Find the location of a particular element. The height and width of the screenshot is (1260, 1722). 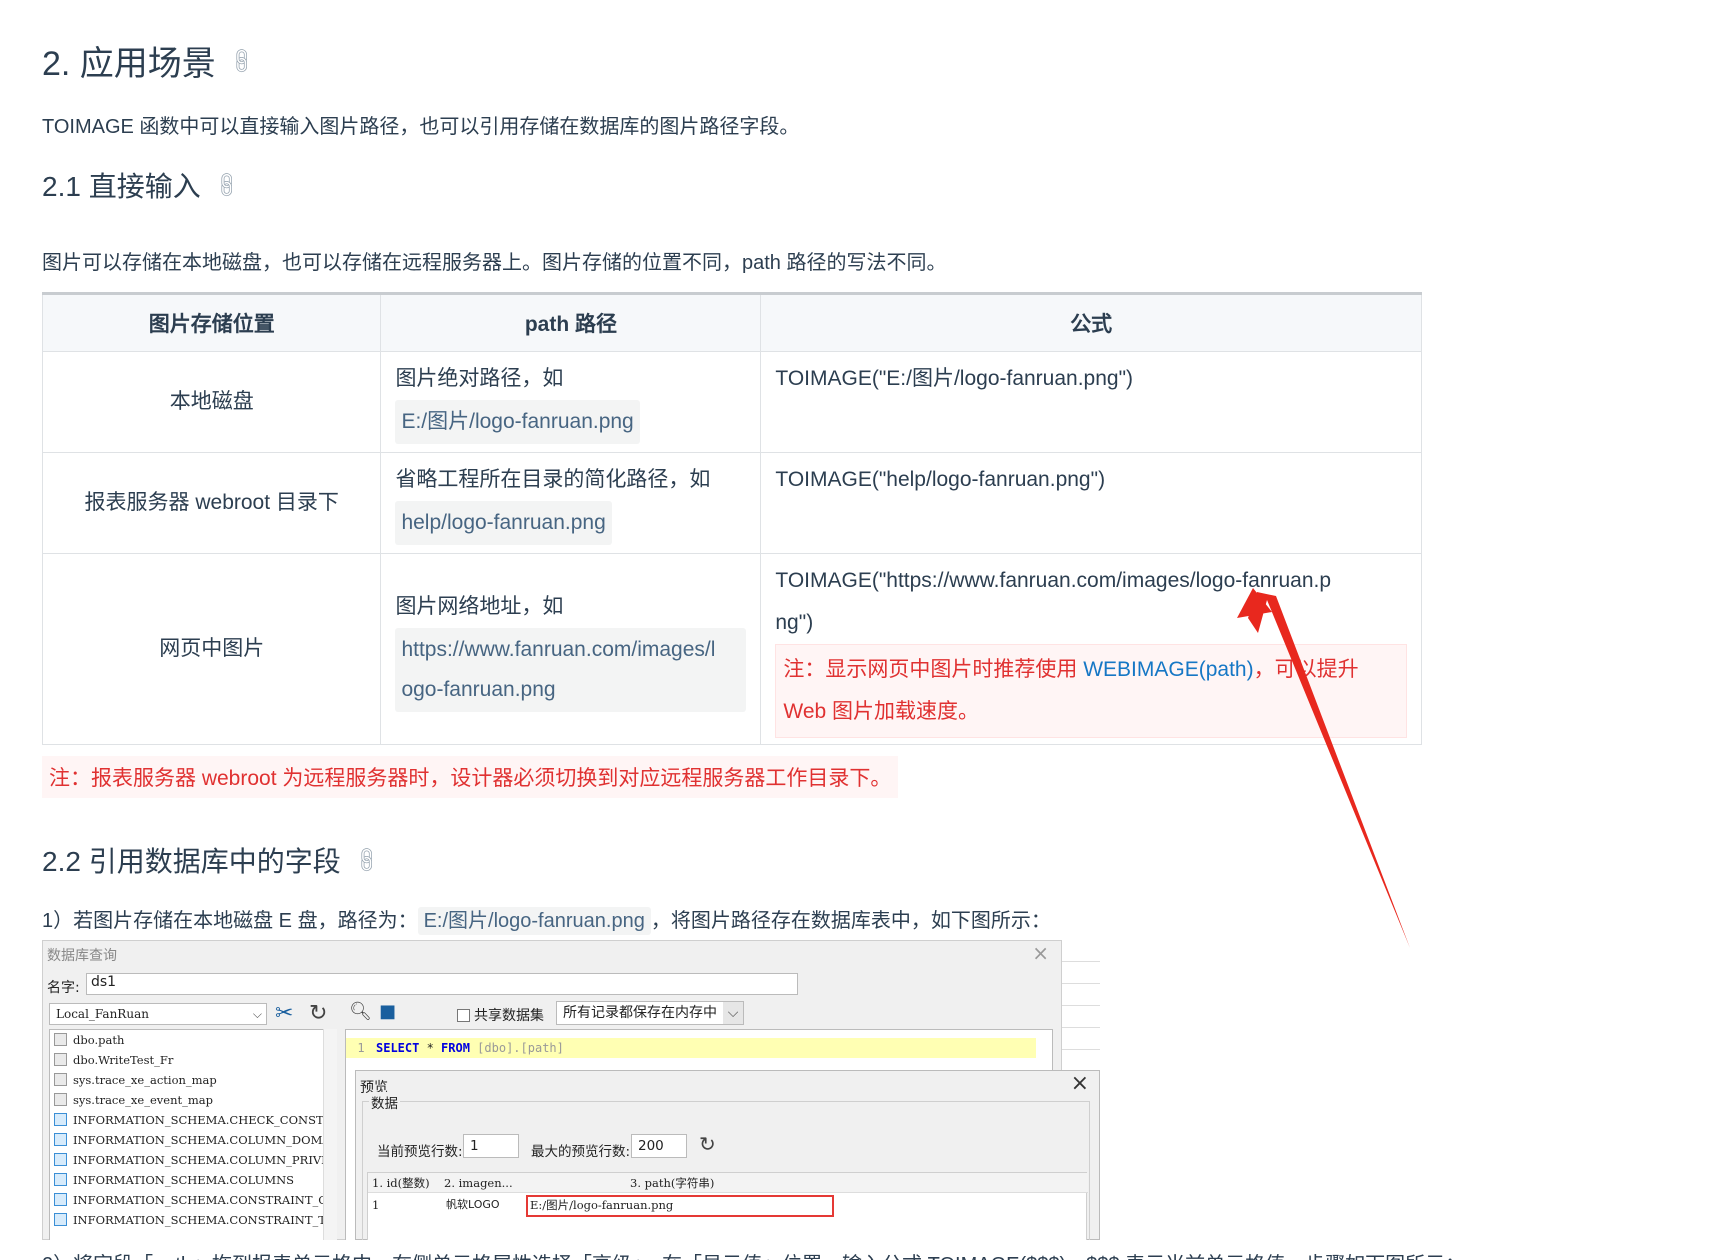

name-input: ds1 is located at coordinates (442, 984).